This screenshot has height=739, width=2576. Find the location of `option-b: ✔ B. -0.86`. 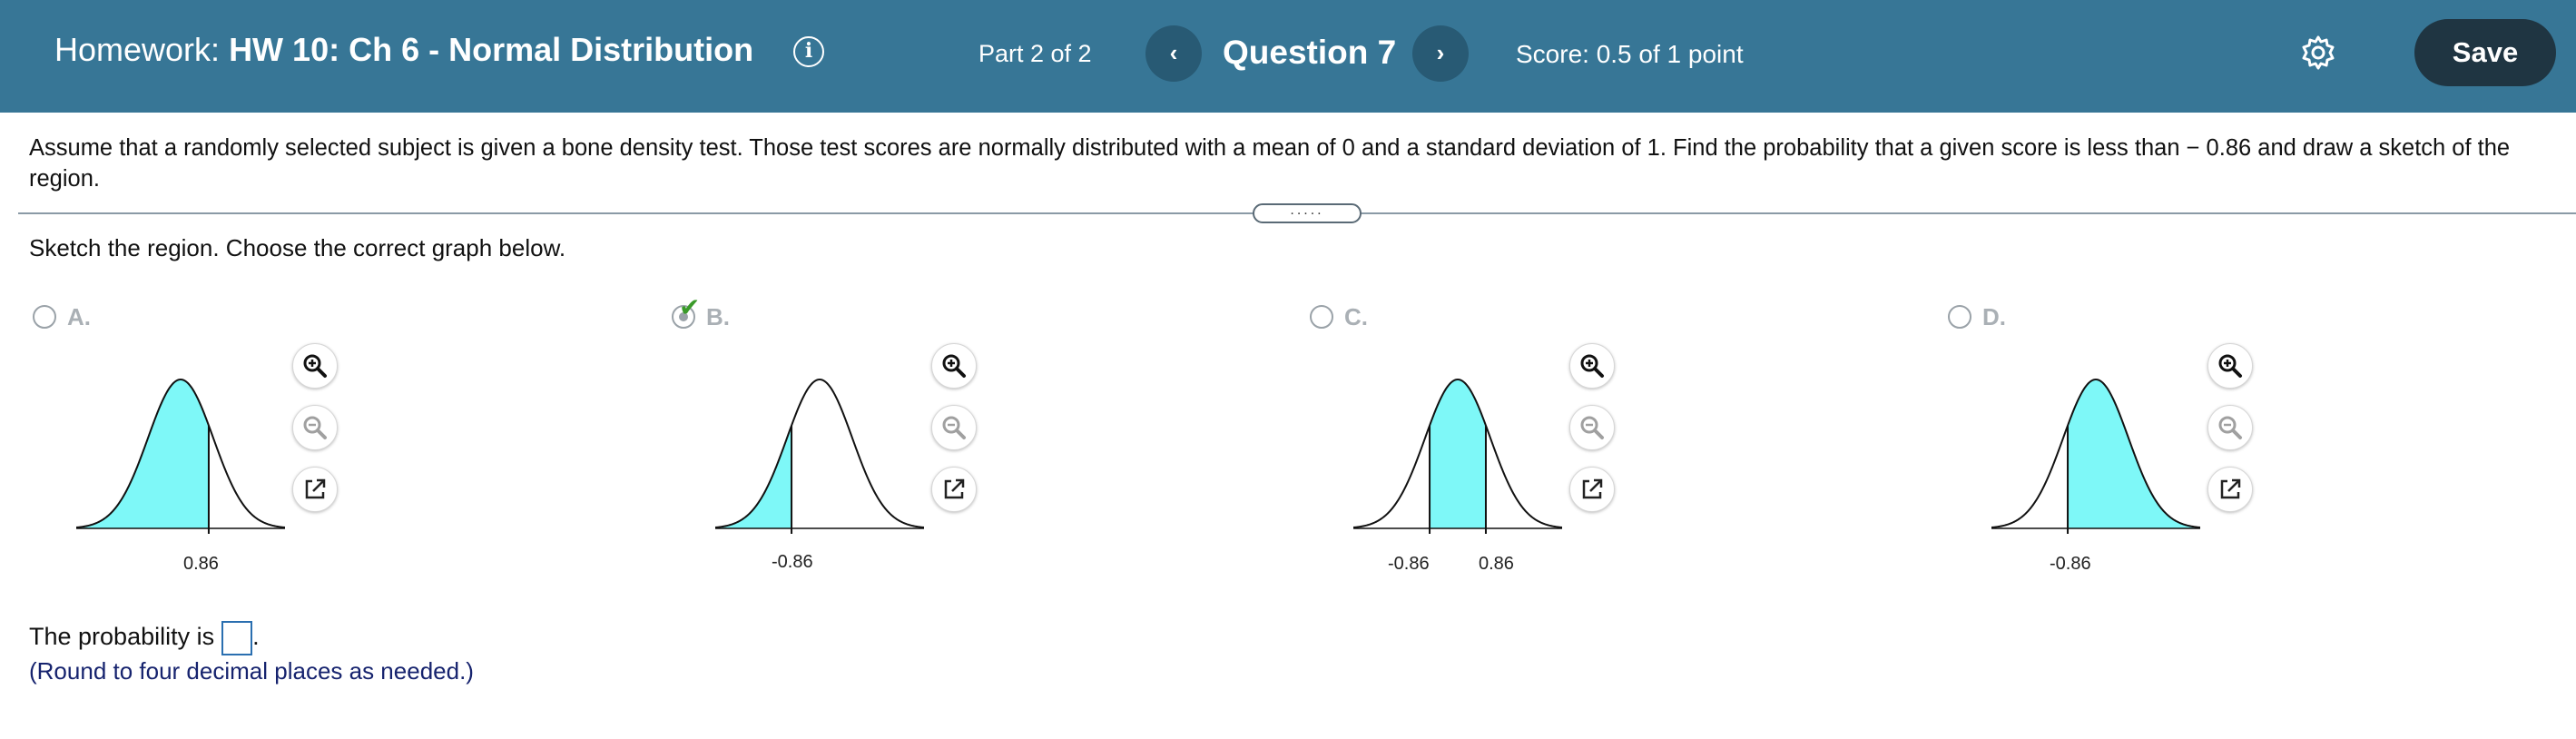

option-b: ✔ B. -0.86 is located at coordinates (944, 442).